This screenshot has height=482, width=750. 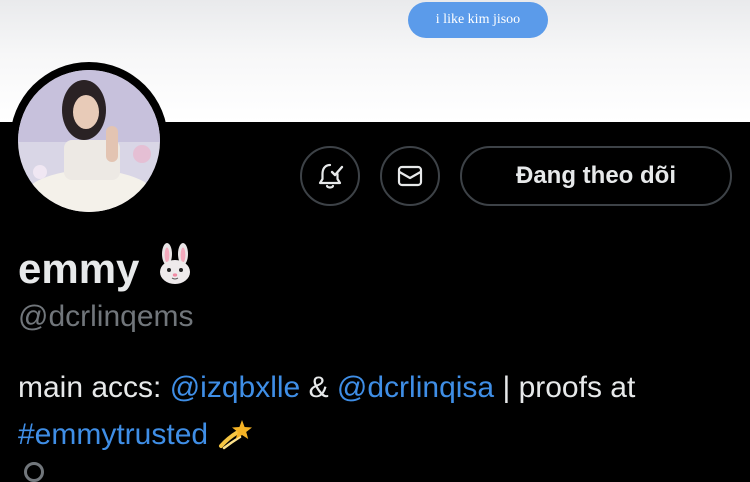 I want to click on profile-handle: @dcrlinqems, so click(x=106, y=316).